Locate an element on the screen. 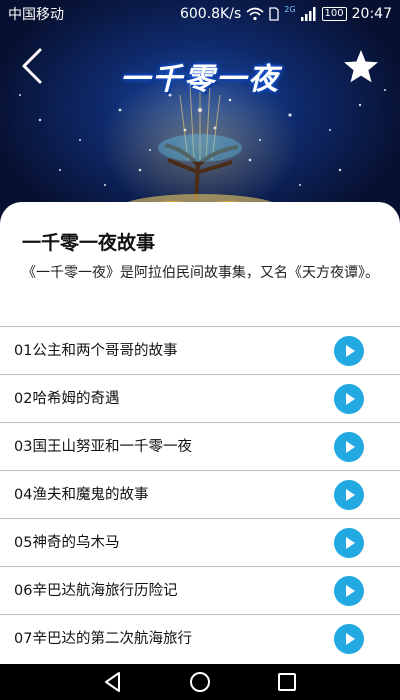  story-title: 03国王山努亚和一千零一夜 is located at coordinates (103, 447).